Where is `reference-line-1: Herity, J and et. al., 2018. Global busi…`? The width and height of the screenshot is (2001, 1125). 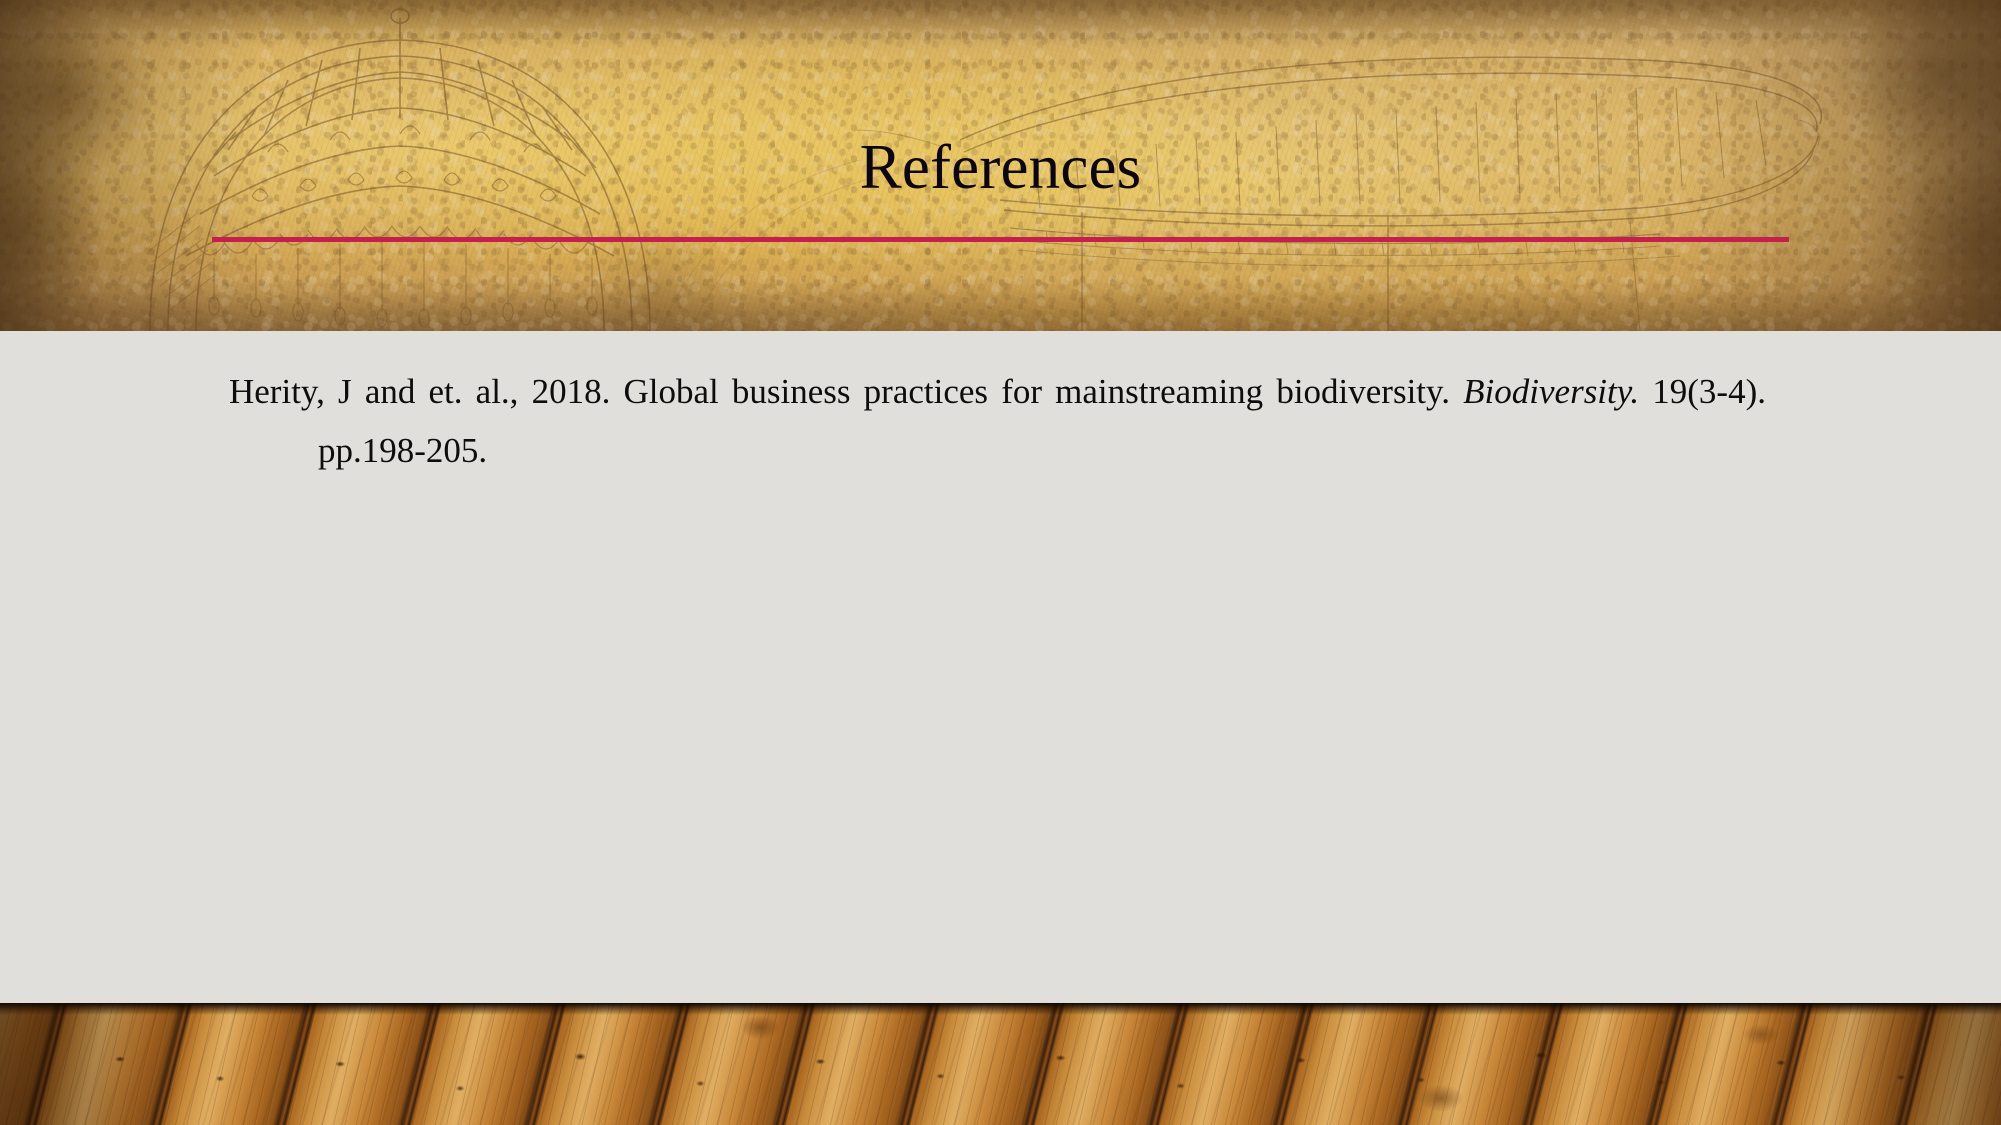 reference-line-1: Herity, J and et. al., 2018. Global busi… is located at coordinates (840, 391).